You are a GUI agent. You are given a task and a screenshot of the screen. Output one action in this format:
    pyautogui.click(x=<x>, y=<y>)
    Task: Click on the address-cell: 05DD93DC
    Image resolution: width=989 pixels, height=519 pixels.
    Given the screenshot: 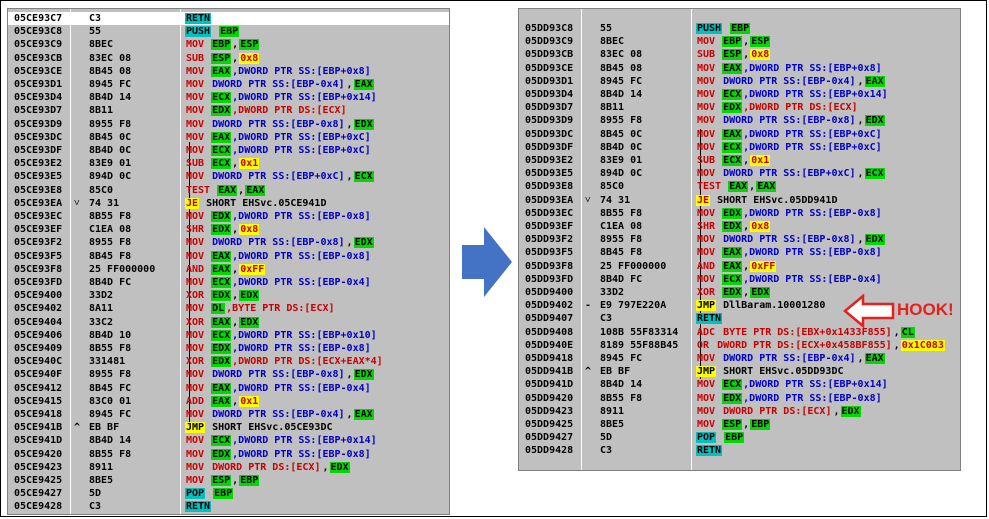 What is the action you would take?
    pyautogui.click(x=549, y=134)
    